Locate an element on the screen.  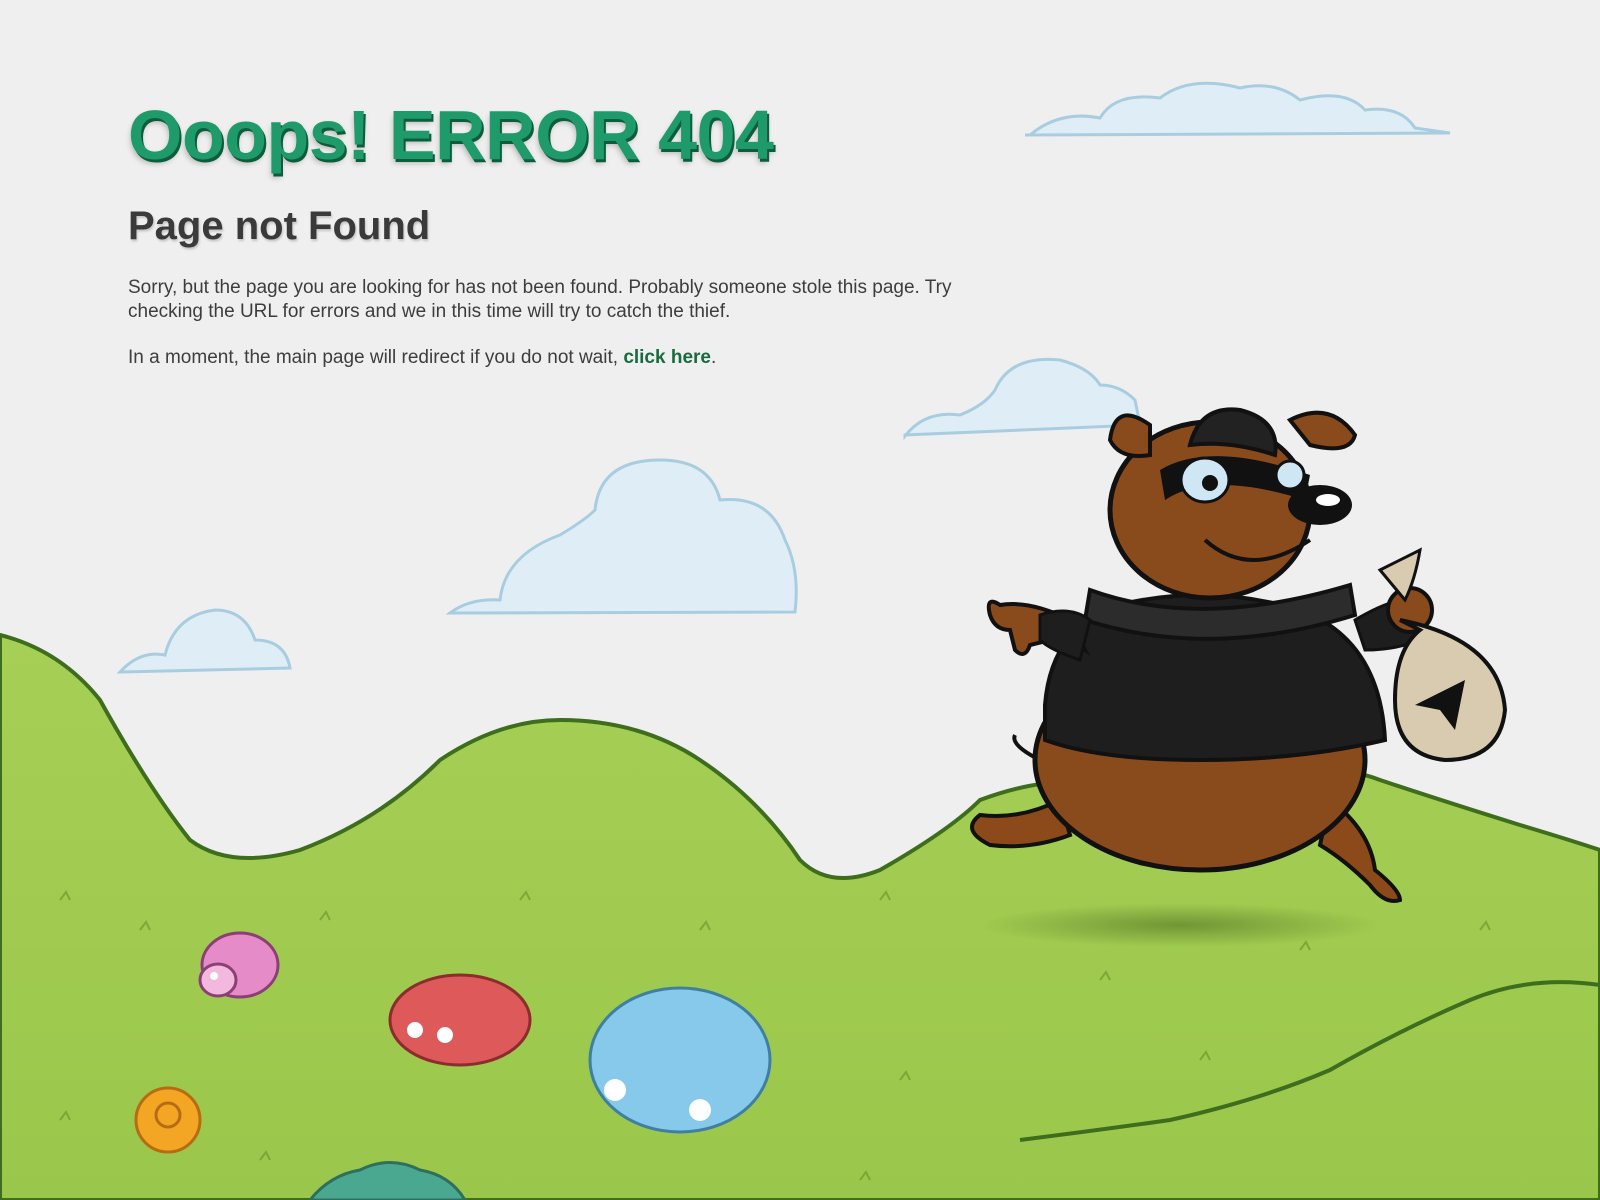
error-subtitle: Page not Found is located at coordinates (279, 226).